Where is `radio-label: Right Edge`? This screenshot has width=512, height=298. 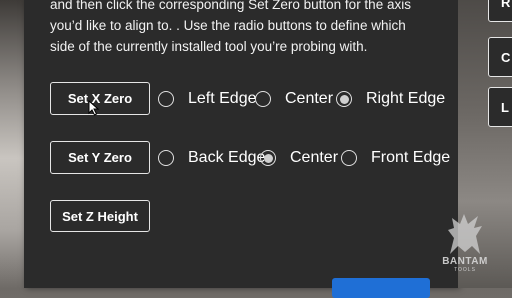
radio-label: Right Edge is located at coordinates (406, 98).